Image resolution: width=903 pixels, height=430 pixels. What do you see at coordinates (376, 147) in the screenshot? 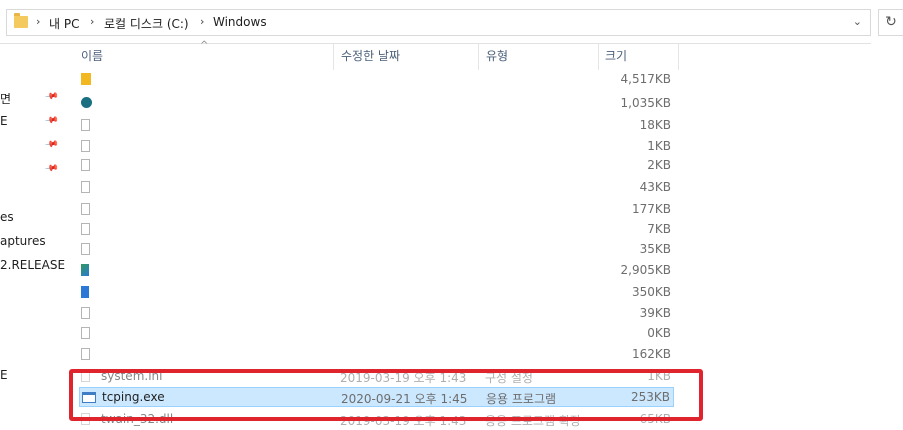
I see `file-row: 1KB` at bounding box center [376, 147].